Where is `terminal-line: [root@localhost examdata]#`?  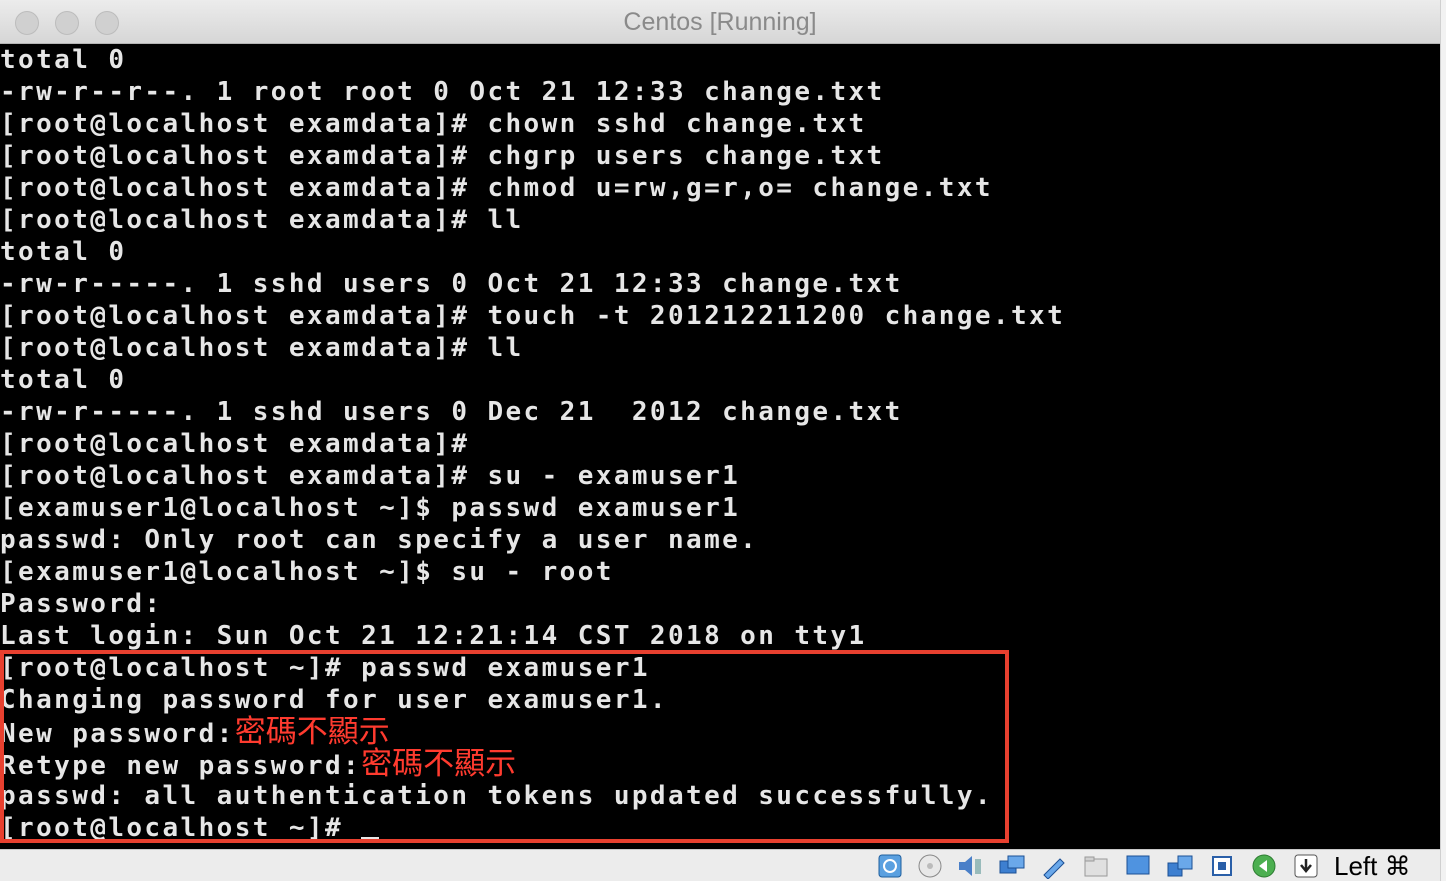 terminal-line: [root@localhost examdata]# is located at coordinates (235, 444).